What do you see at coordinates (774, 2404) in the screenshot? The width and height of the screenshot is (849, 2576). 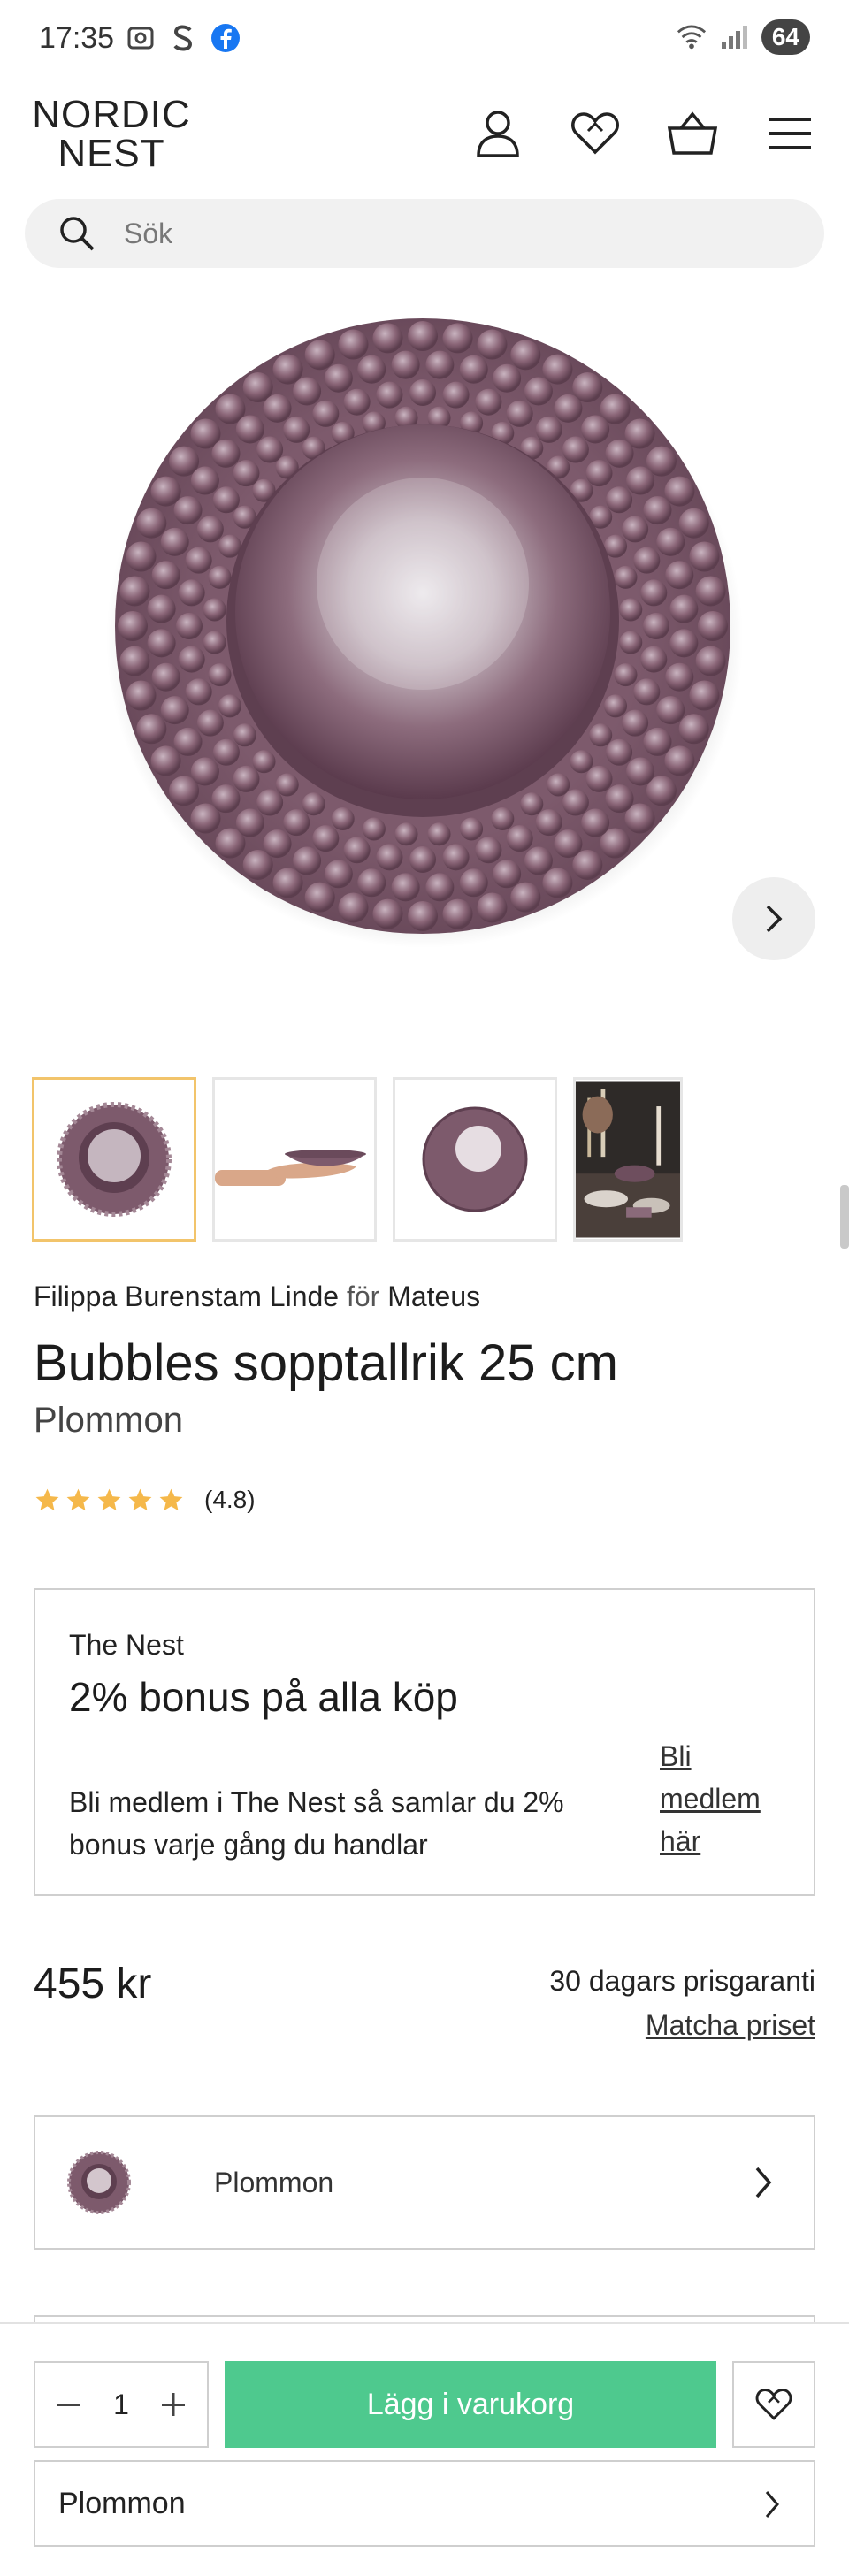 I see `add-to-wishlist-button` at bounding box center [774, 2404].